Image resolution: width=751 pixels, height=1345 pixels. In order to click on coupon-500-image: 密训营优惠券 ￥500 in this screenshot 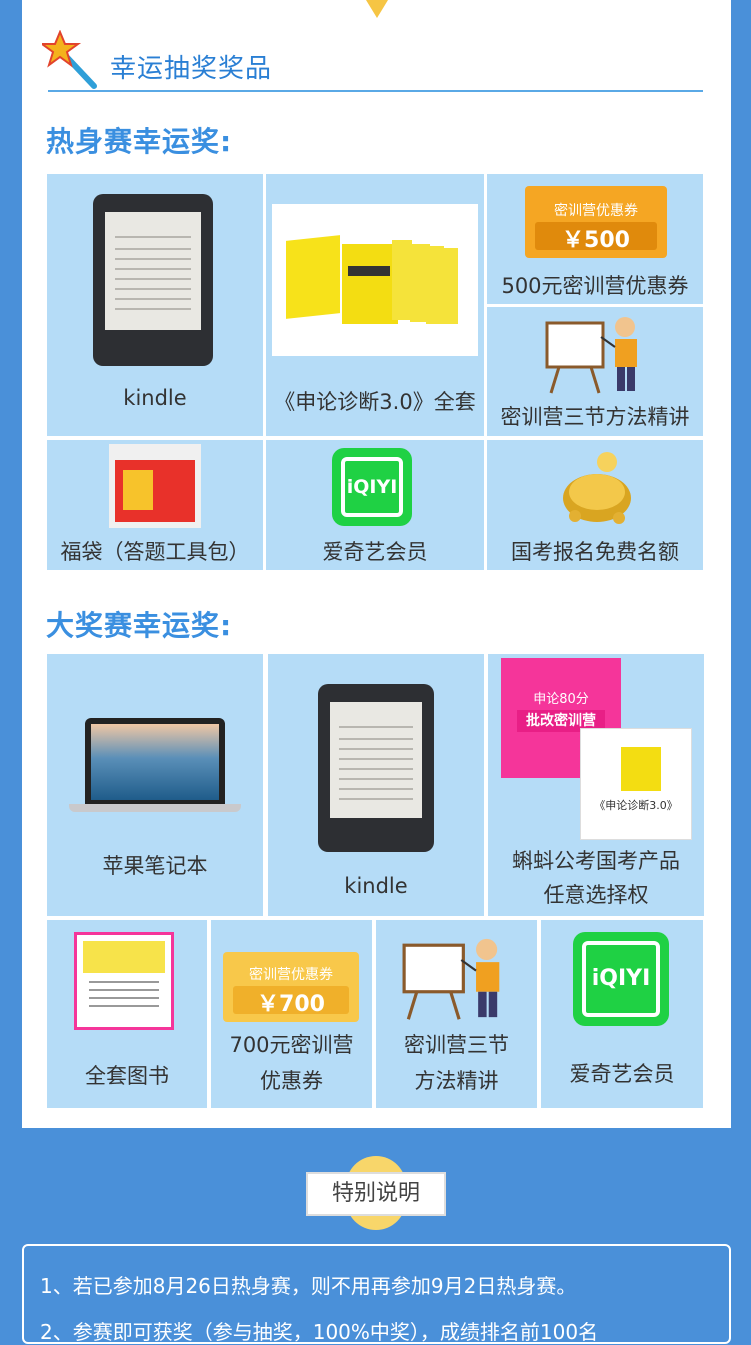, I will do `click(596, 222)`.